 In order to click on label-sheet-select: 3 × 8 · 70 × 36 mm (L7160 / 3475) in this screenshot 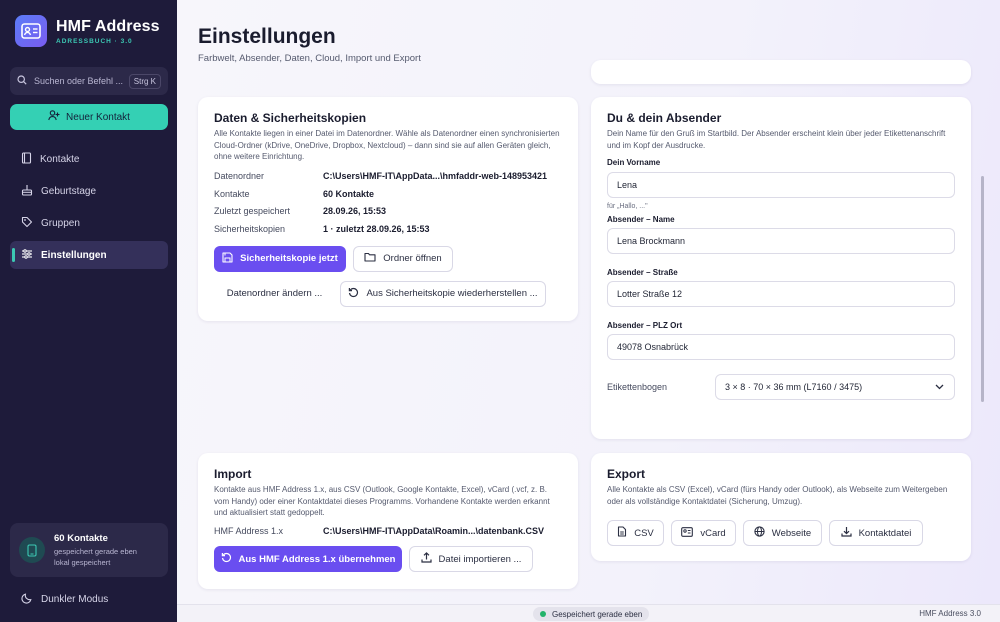, I will do `click(835, 387)`.